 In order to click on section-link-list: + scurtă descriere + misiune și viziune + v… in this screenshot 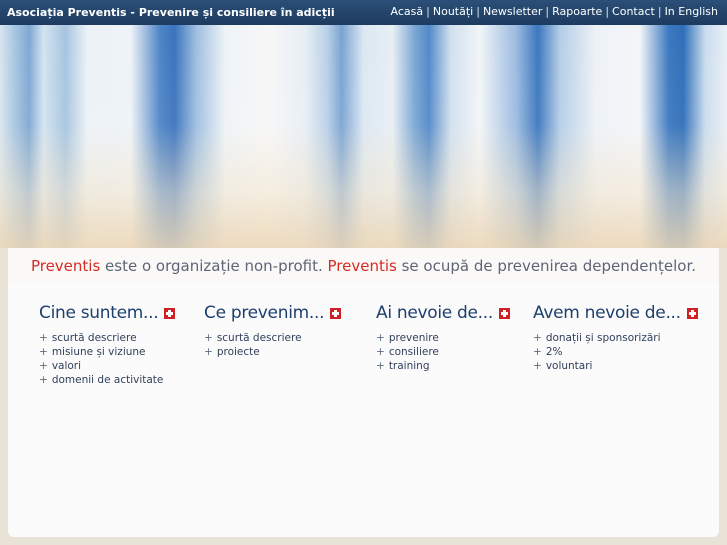, I will do `click(107, 359)`.